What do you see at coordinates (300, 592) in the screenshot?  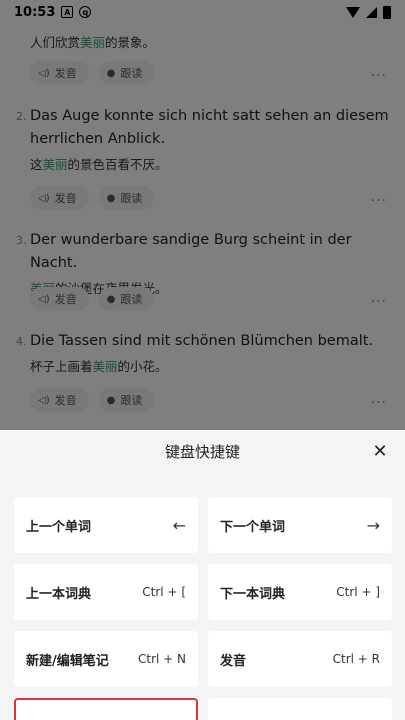 I see `shortcut-next-dictionary: 下一本词典 Ctrl + ]` at bounding box center [300, 592].